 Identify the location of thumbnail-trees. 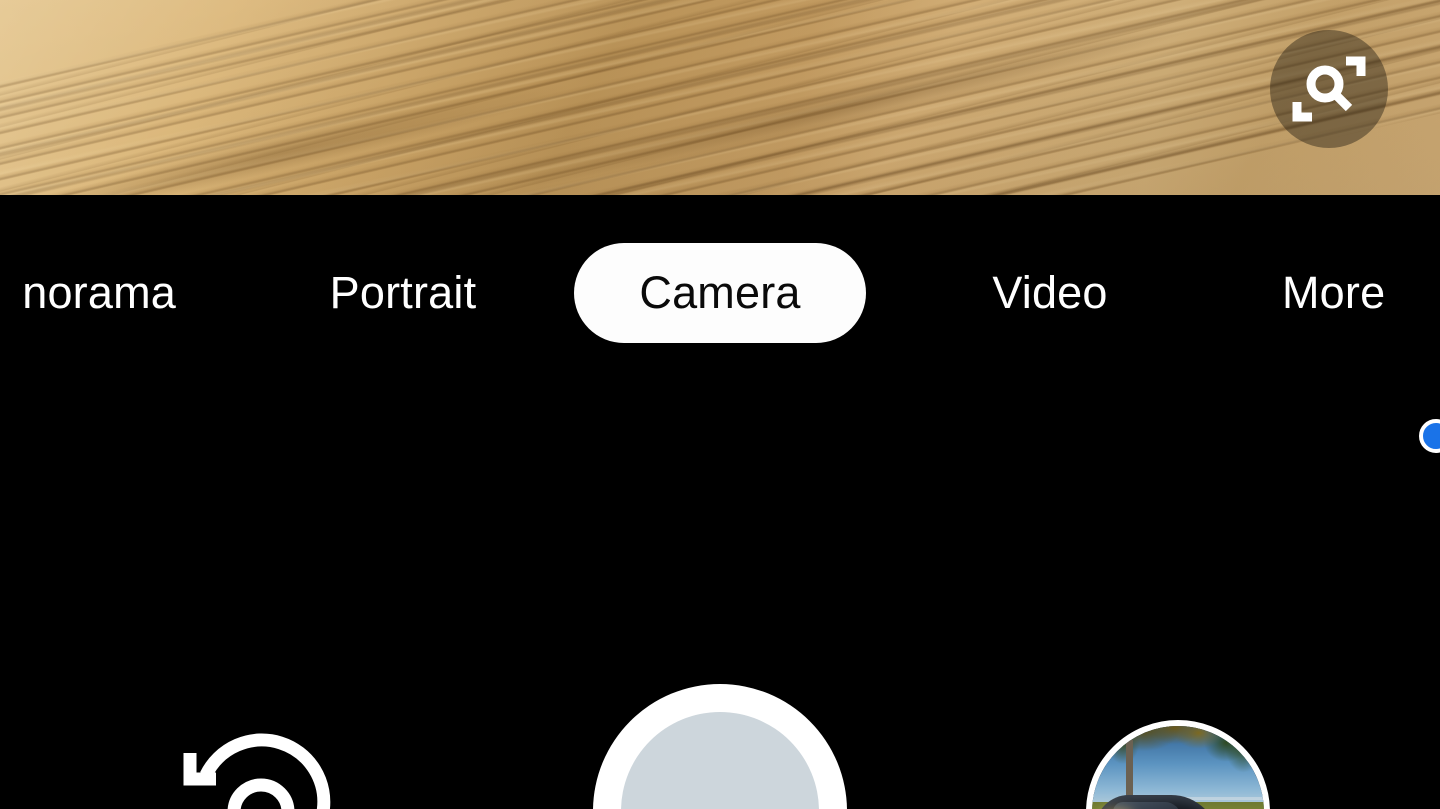
(1178, 760).